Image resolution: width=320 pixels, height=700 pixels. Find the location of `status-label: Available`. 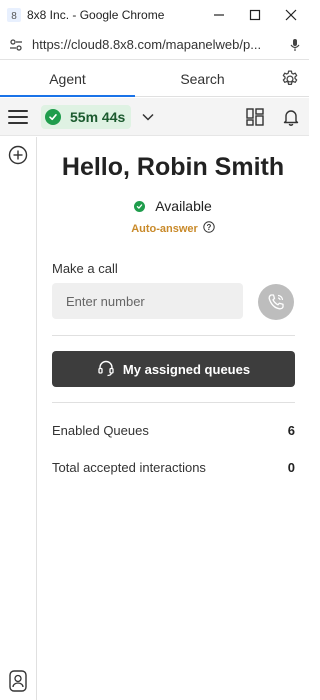

status-label: Available is located at coordinates (183, 206).